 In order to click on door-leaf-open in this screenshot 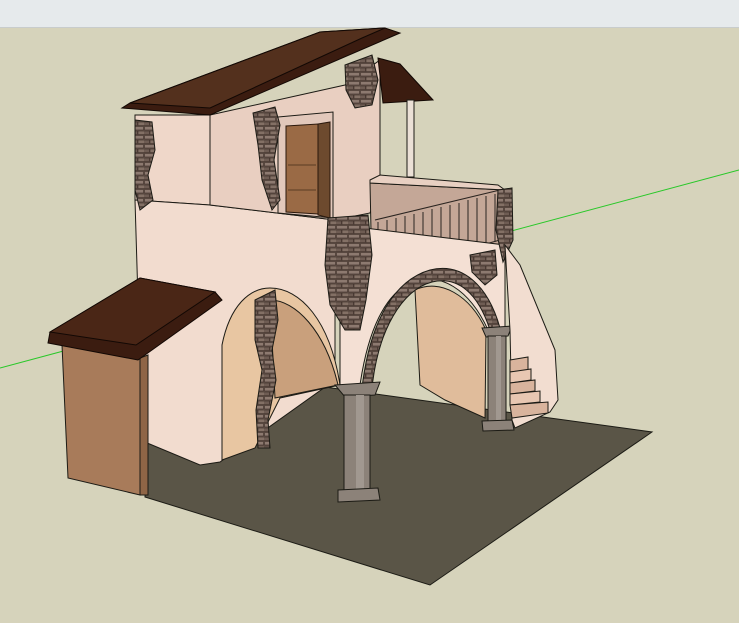, I will do `click(324, 170)`.